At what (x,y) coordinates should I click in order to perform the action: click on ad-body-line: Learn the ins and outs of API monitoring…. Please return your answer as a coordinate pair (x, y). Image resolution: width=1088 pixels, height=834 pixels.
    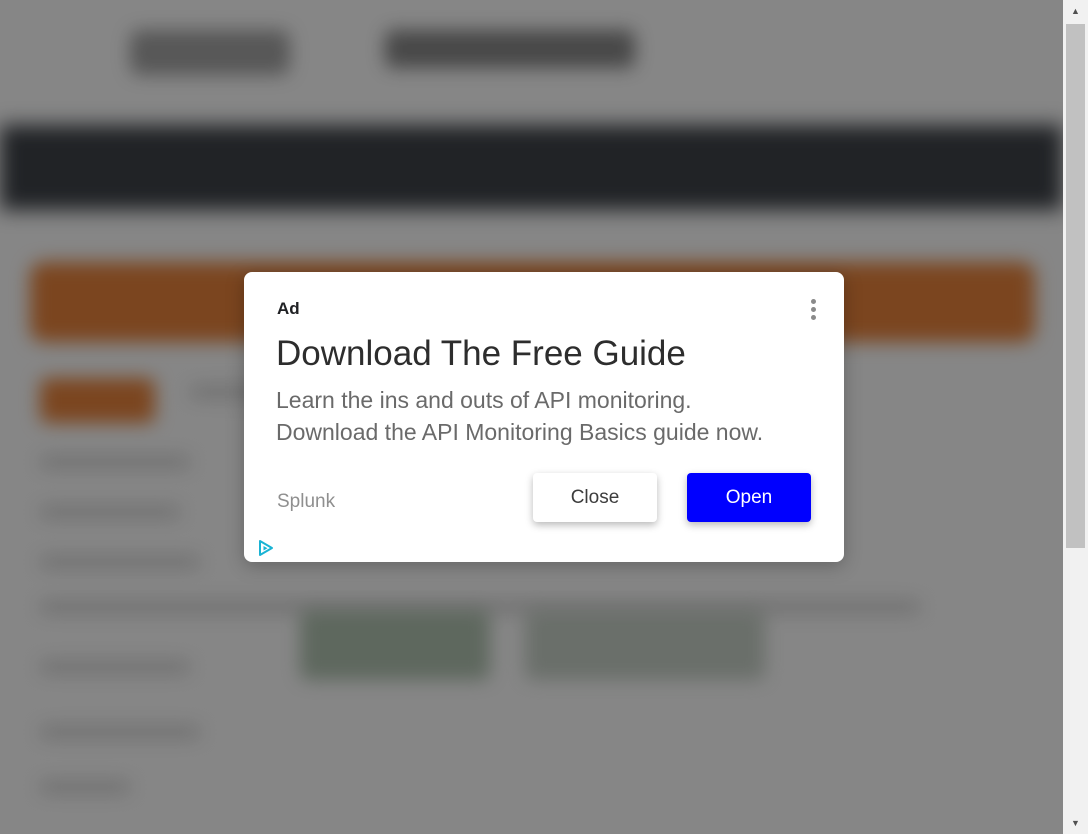
    Looking at the image, I should click on (484, 400).